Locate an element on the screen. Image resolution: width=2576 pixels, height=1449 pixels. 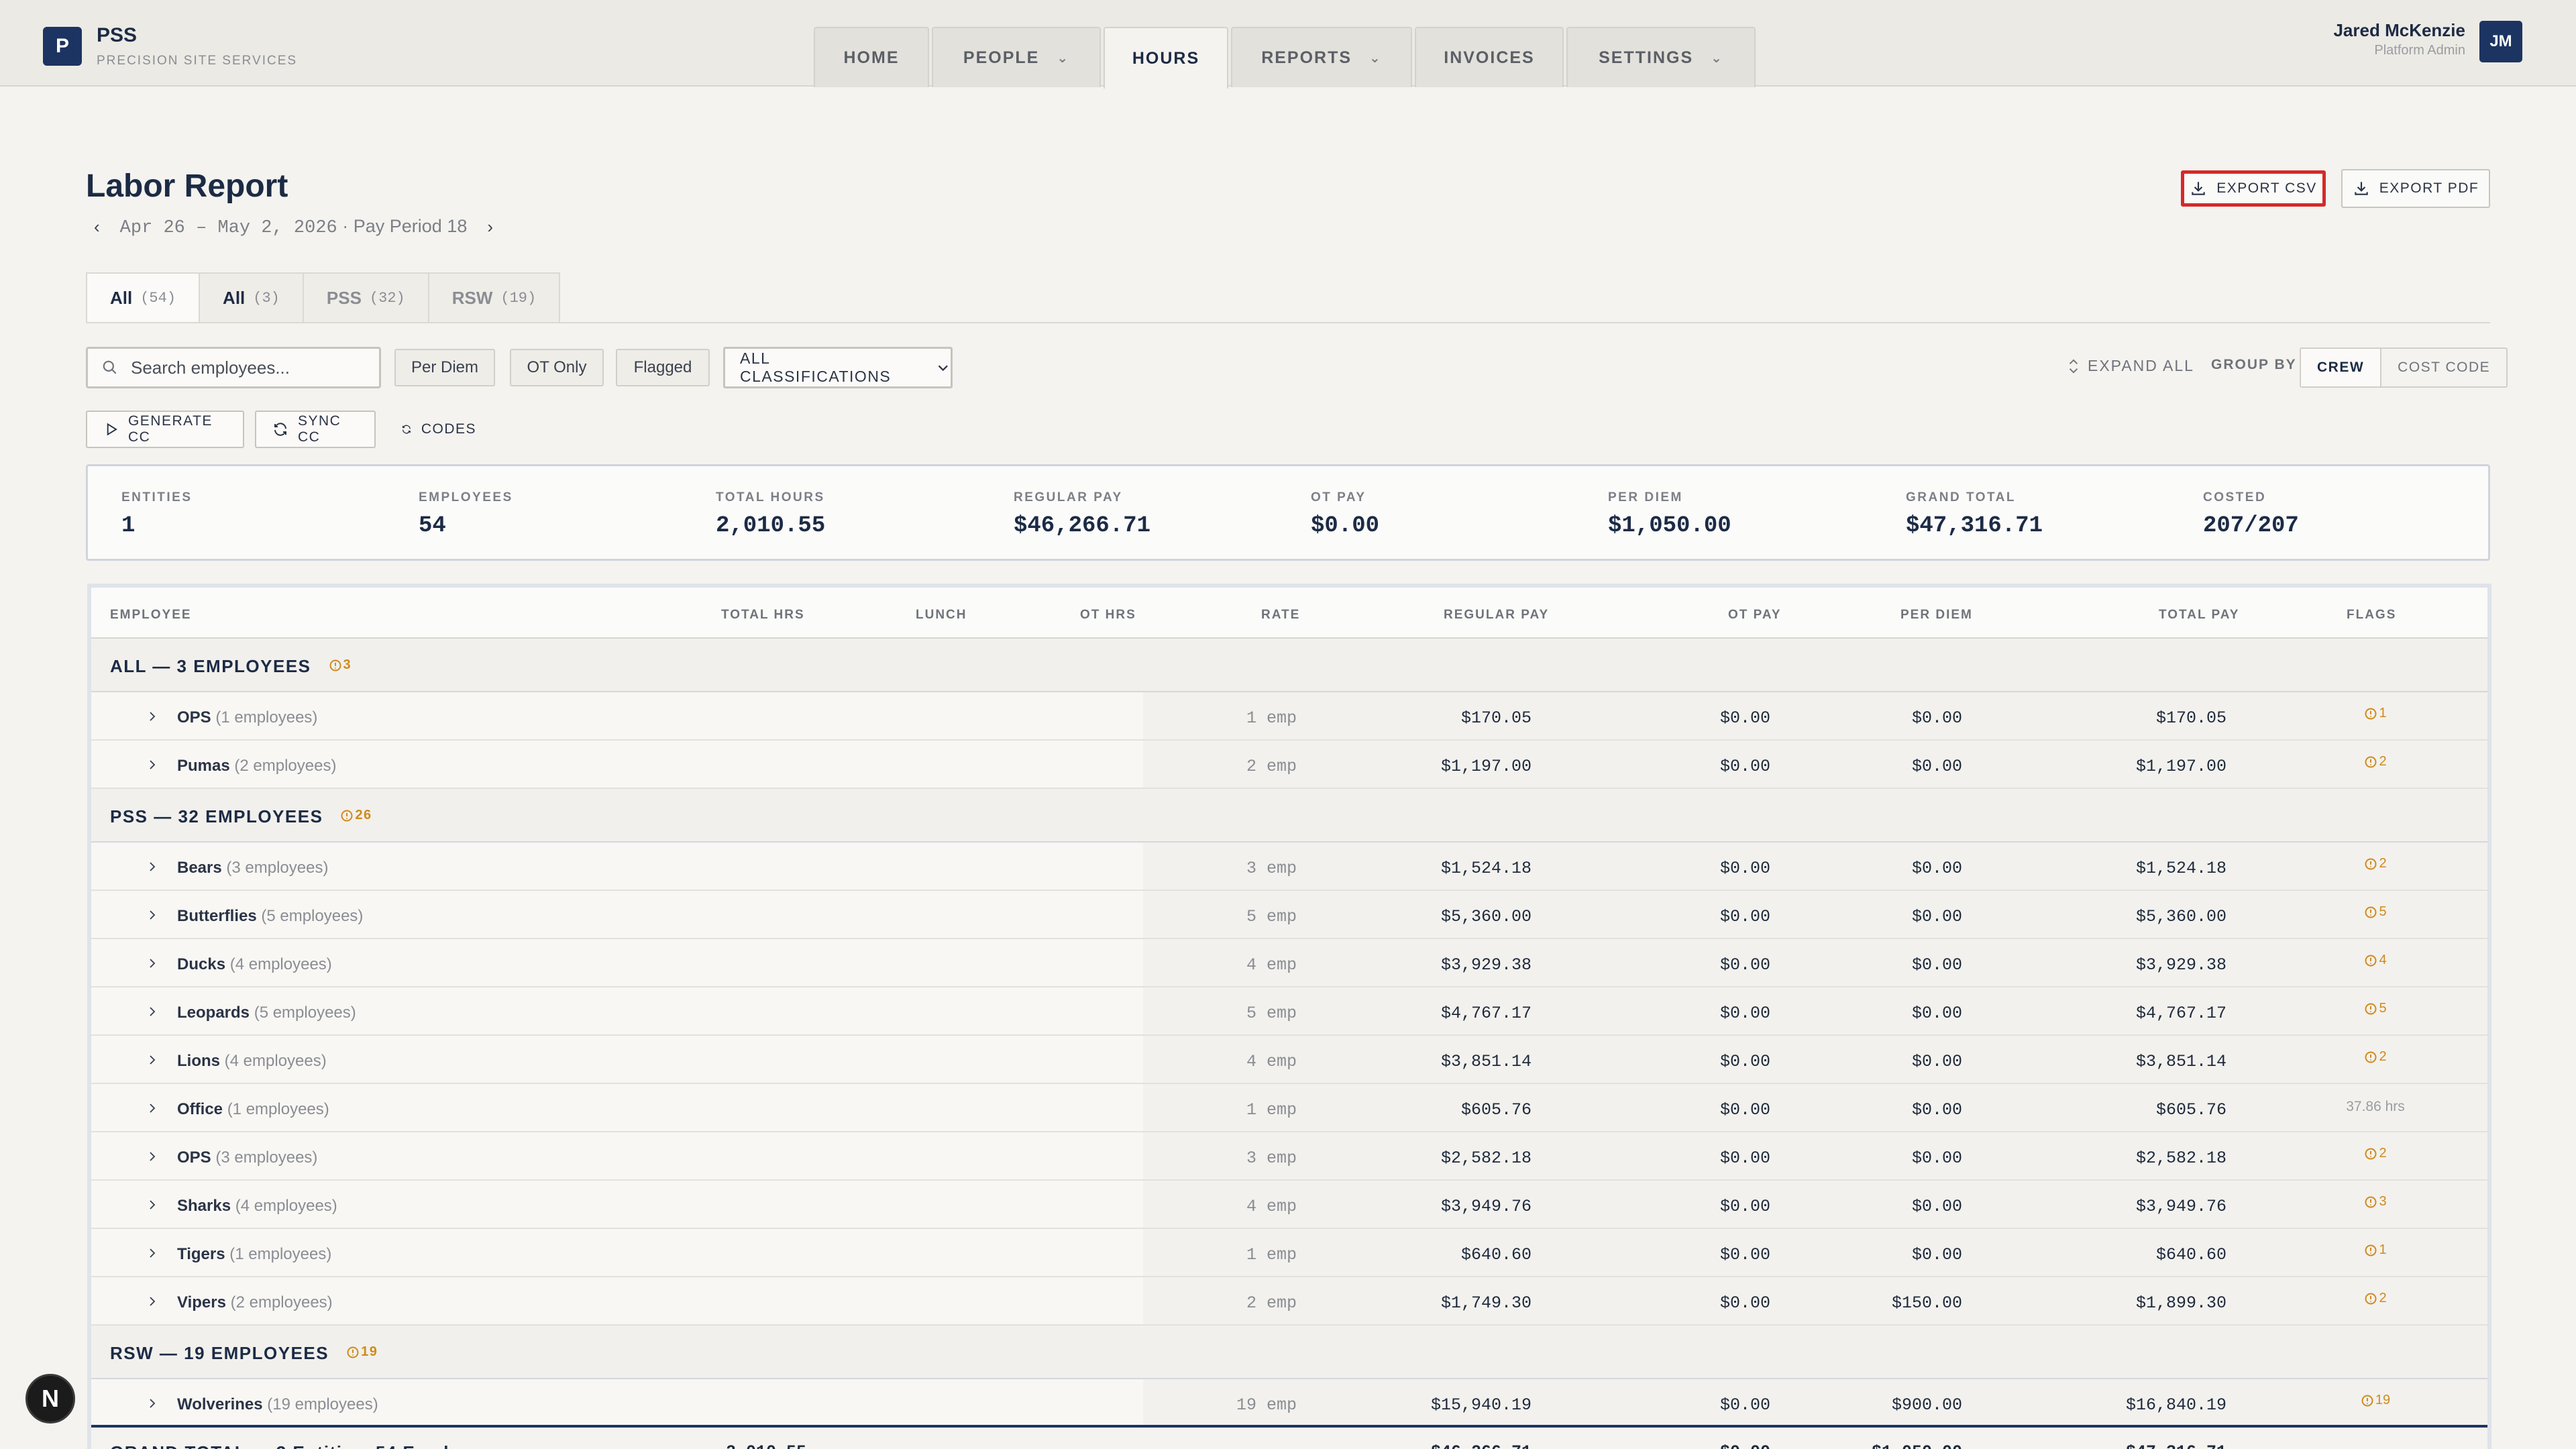
generate-cc-button: GENERATE CC is located at coordinates (165, 429).